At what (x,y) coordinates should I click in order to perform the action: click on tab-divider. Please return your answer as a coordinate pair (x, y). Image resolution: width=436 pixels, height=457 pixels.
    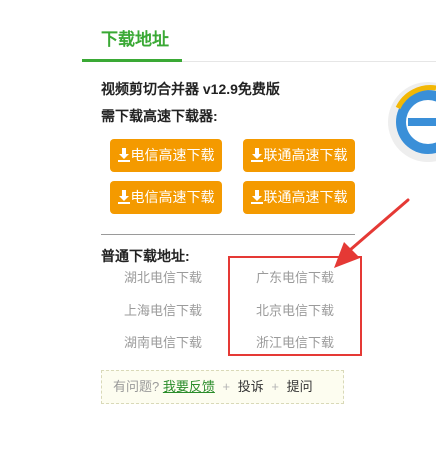
    Looking at the image, I should click on (309, 61).